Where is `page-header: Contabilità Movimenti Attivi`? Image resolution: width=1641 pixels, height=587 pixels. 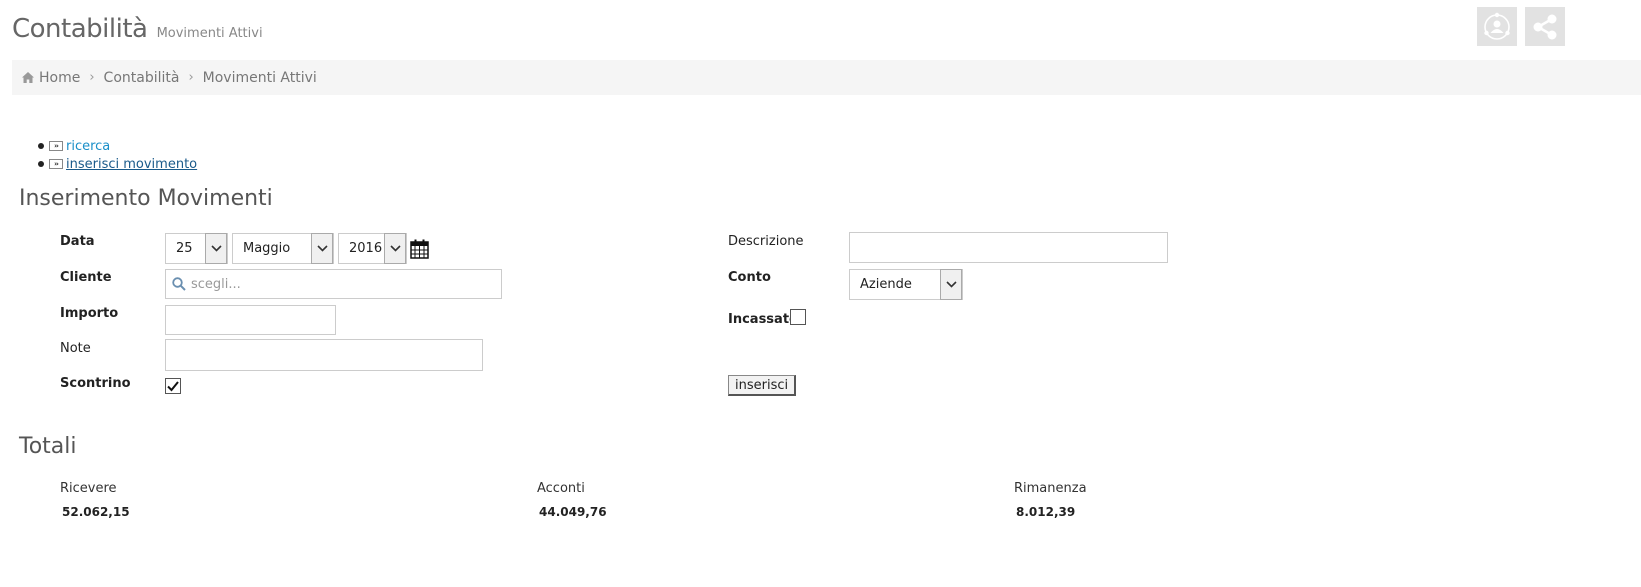 page-header: Contabilità Movimenti Attivi is located at coordinates (137, 29).